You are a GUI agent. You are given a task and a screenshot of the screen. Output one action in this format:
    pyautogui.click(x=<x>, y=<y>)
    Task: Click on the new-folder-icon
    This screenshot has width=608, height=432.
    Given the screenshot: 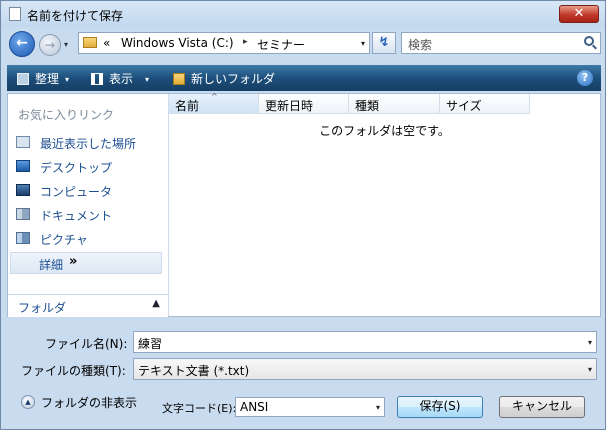 What is the action you would take?
    pyautogui.click(x=179, y=79)
    